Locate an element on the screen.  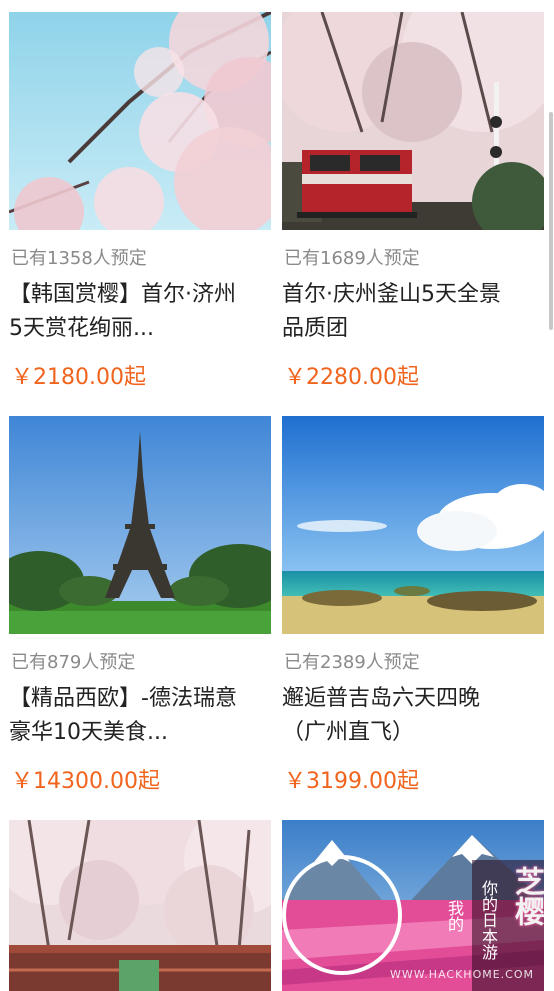
booked-count: 已有1689人预定 is located at coordinates (352, 258).